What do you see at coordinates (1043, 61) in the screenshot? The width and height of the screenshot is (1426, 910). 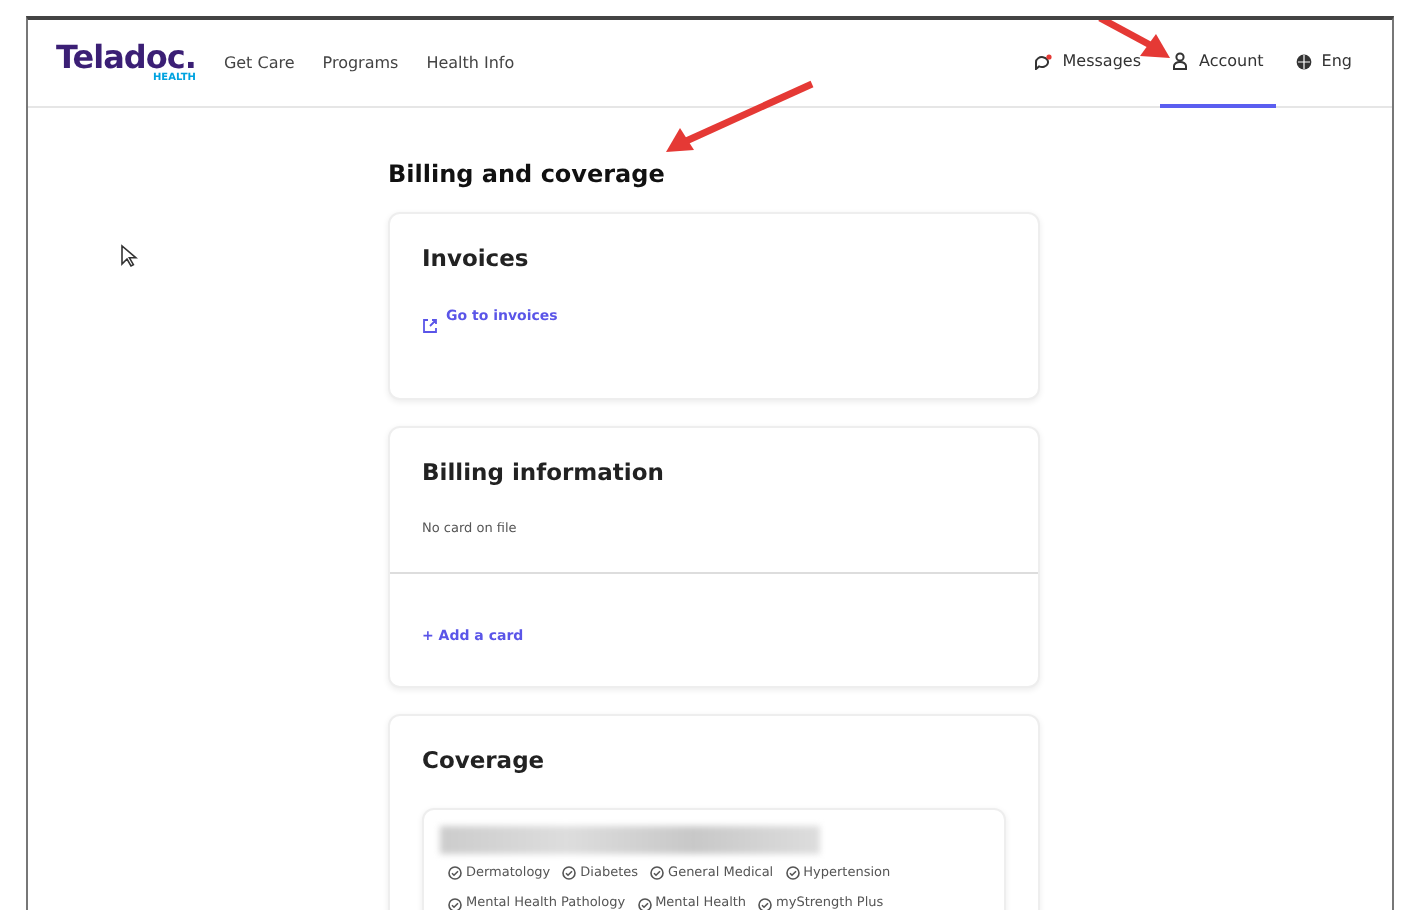 I see `chat-bubbles-icon` at bounding box center [1043, 61].